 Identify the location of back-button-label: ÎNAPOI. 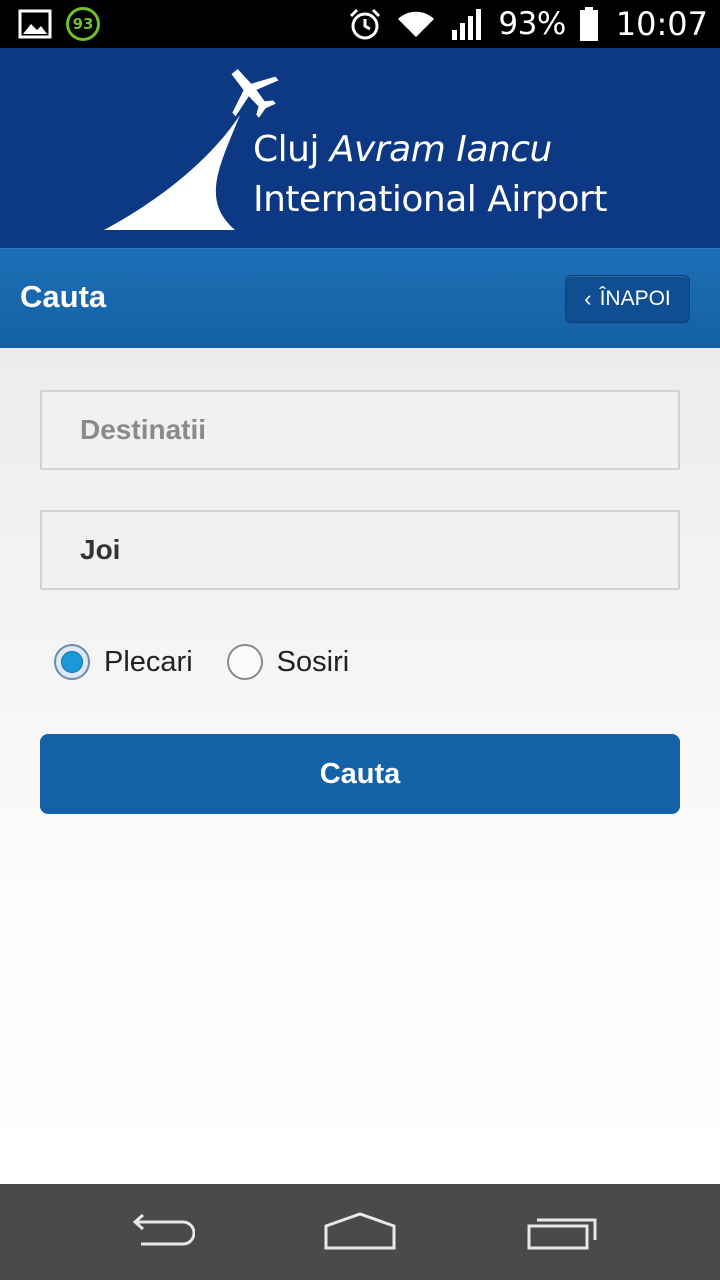
(635, 298).